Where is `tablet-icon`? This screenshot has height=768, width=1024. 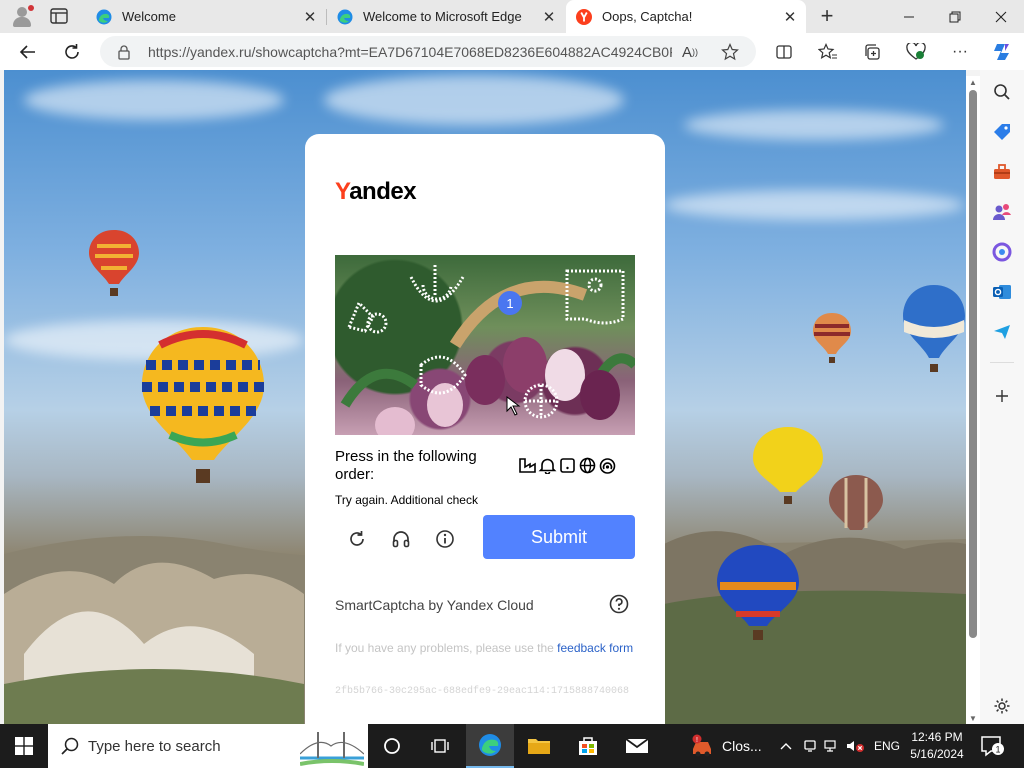
tablet-icon is located at coordinates (567, 465).